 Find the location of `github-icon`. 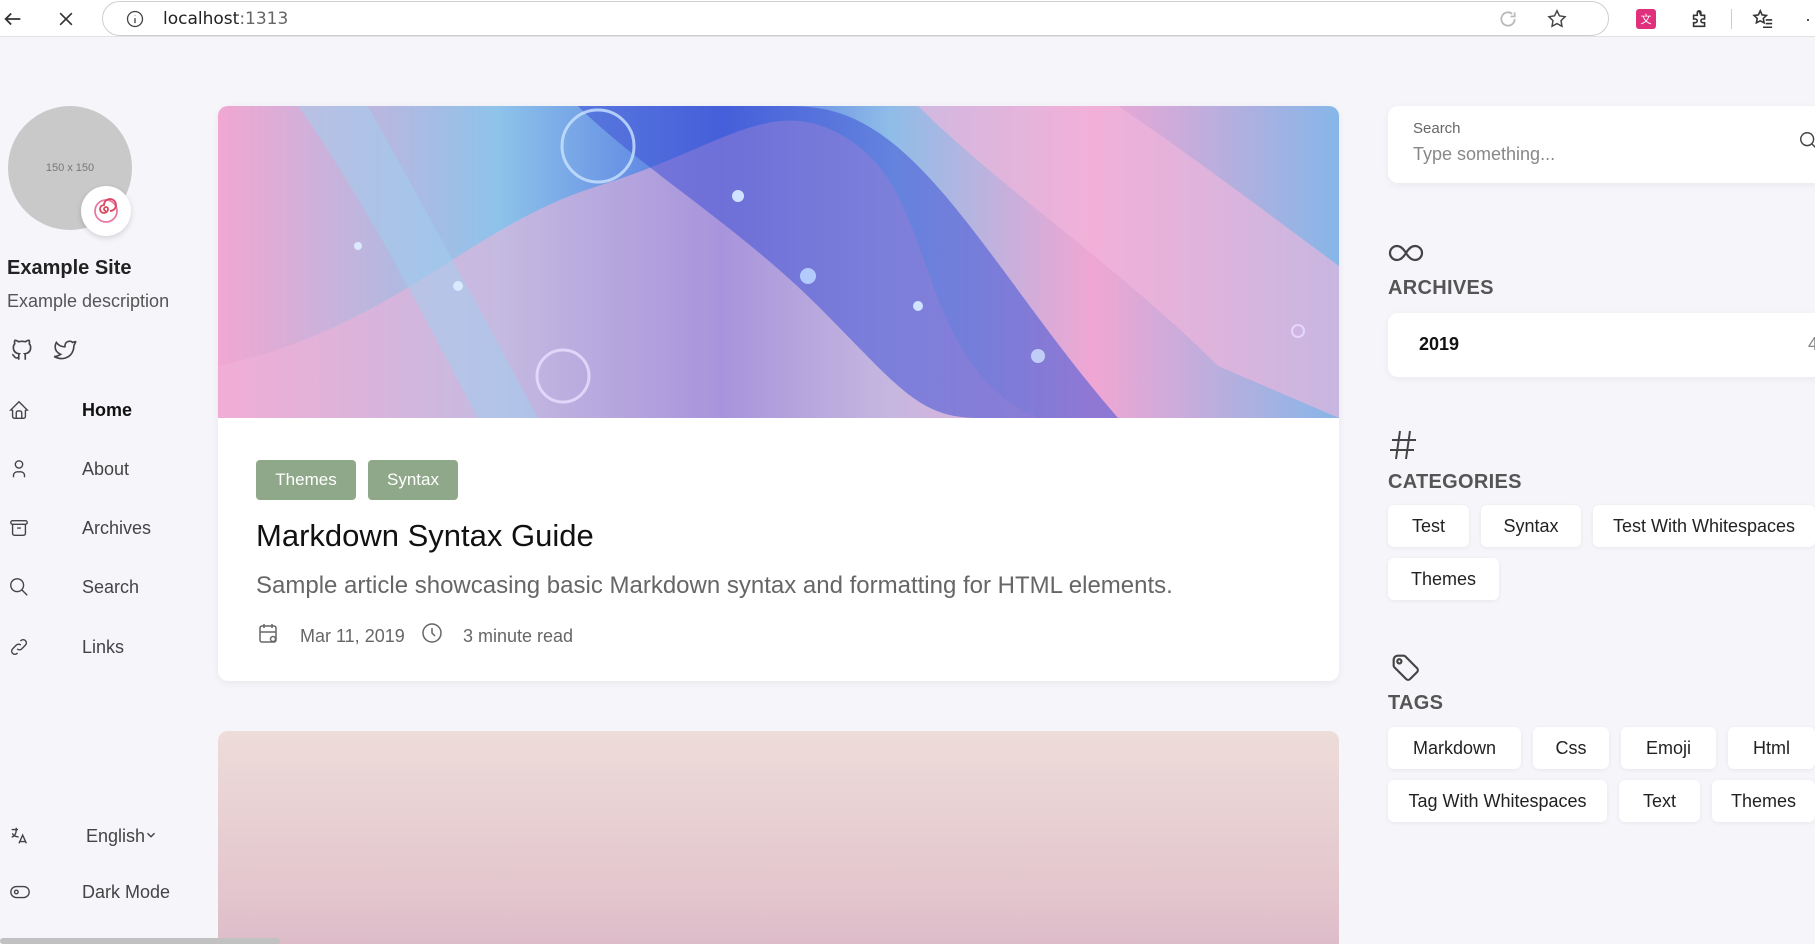

github-icon is located at coordinates (22, 352).